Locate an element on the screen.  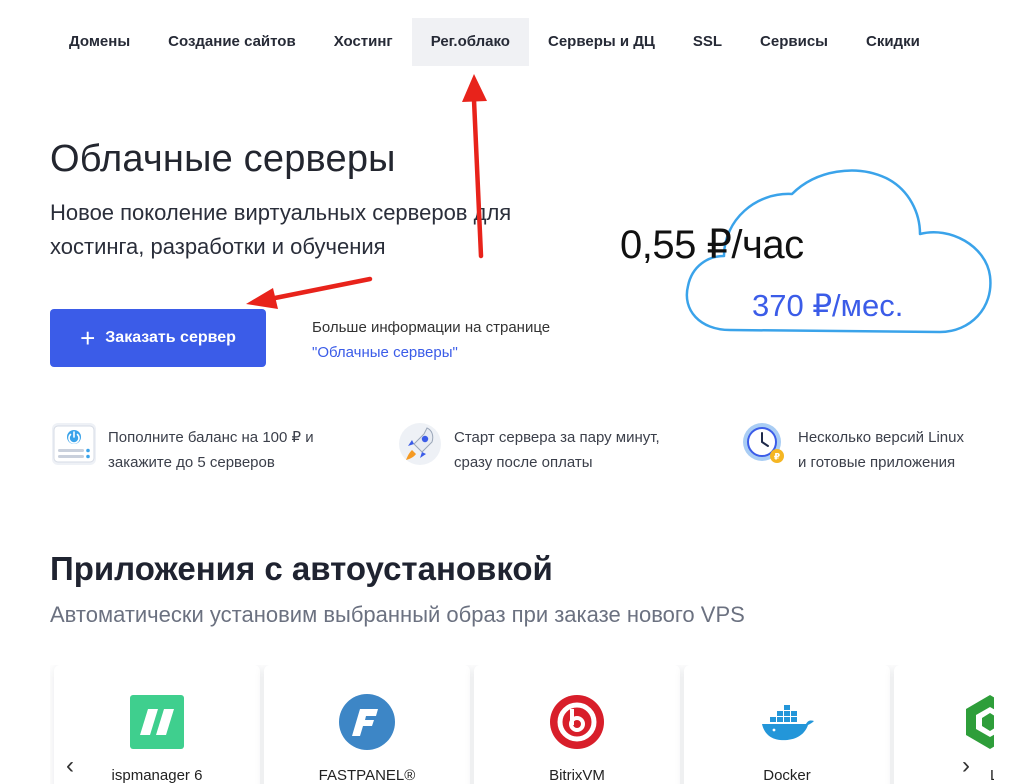
feature-linux-line2: и готовые приложения is located at coordinates (877, 462).